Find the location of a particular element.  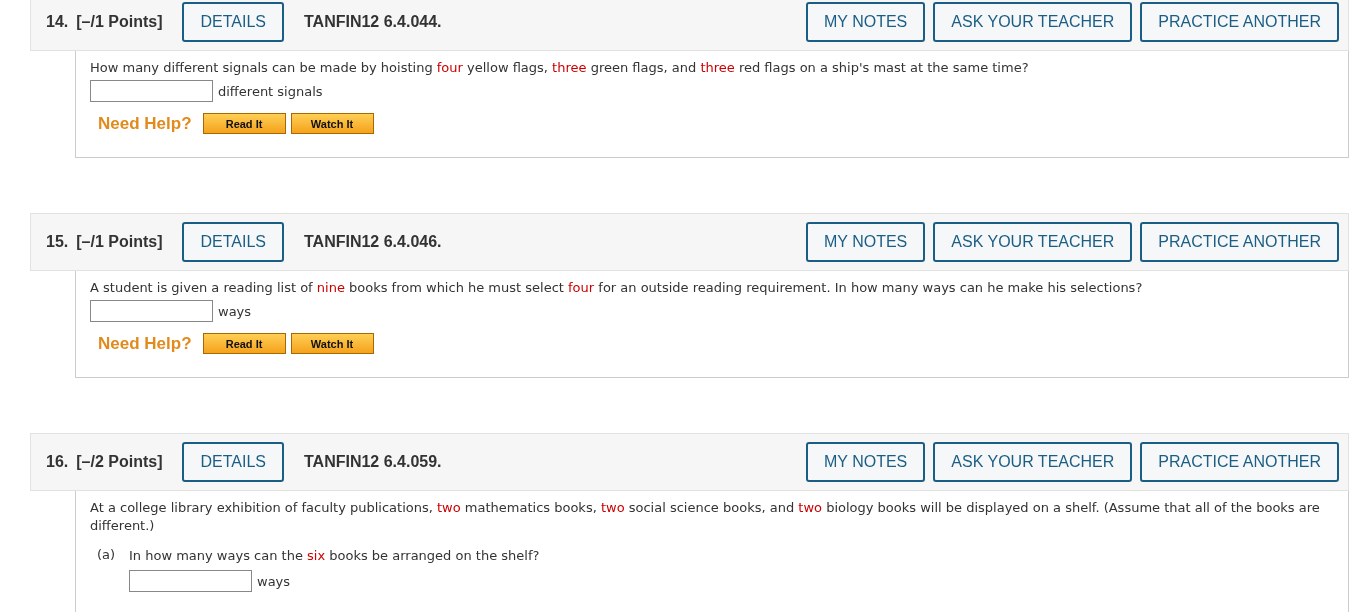

question-text: How many different signals can be made by hoisting four yellow flags, three green flags, and three red flags on a ship's mast at the same time? is located at coordinates (560, 68).